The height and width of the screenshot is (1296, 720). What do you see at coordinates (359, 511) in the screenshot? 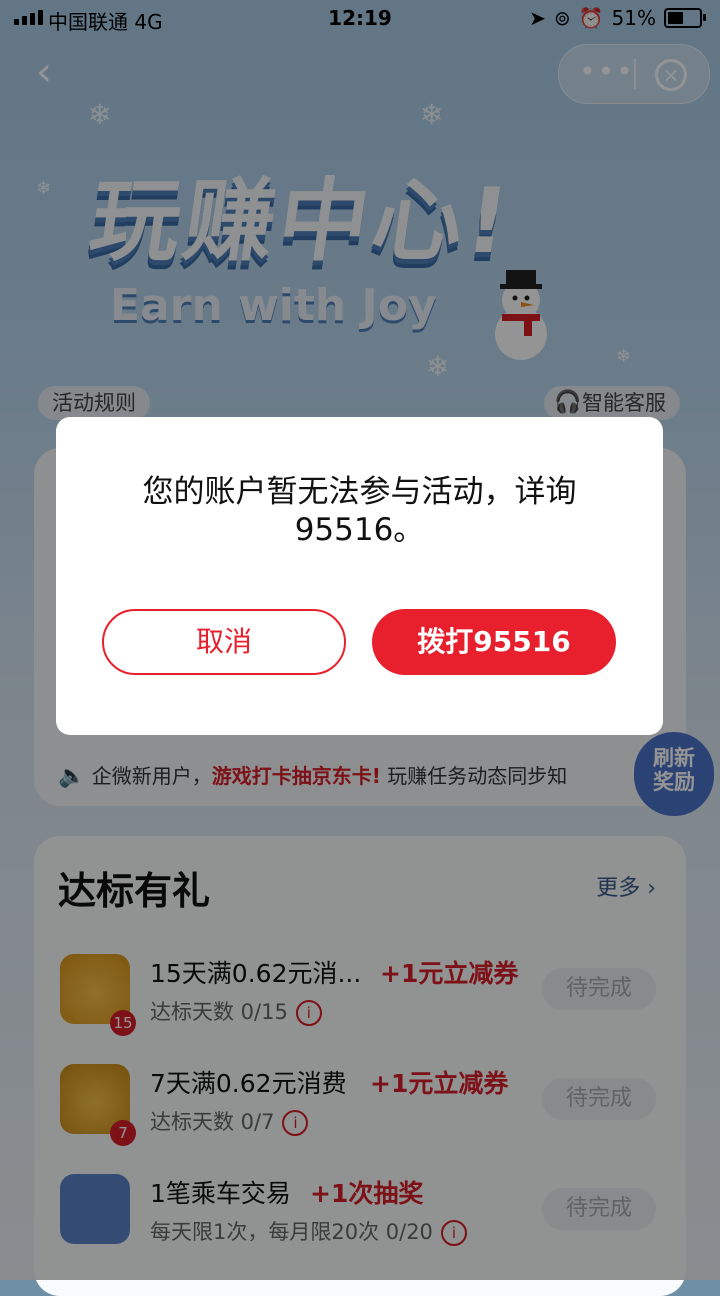
I see `dialog-message: 您的账户暂无法参与活动，详询95516。` at bounding box center [359, 511].